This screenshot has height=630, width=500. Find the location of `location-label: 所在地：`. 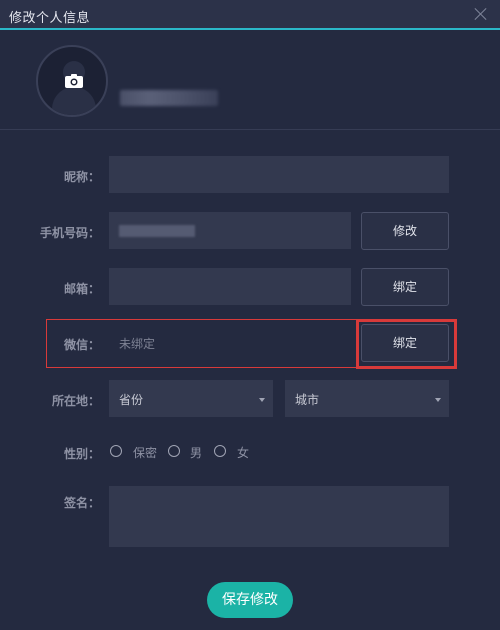

location-label: 所在地： is located at coordinates (75, 401).